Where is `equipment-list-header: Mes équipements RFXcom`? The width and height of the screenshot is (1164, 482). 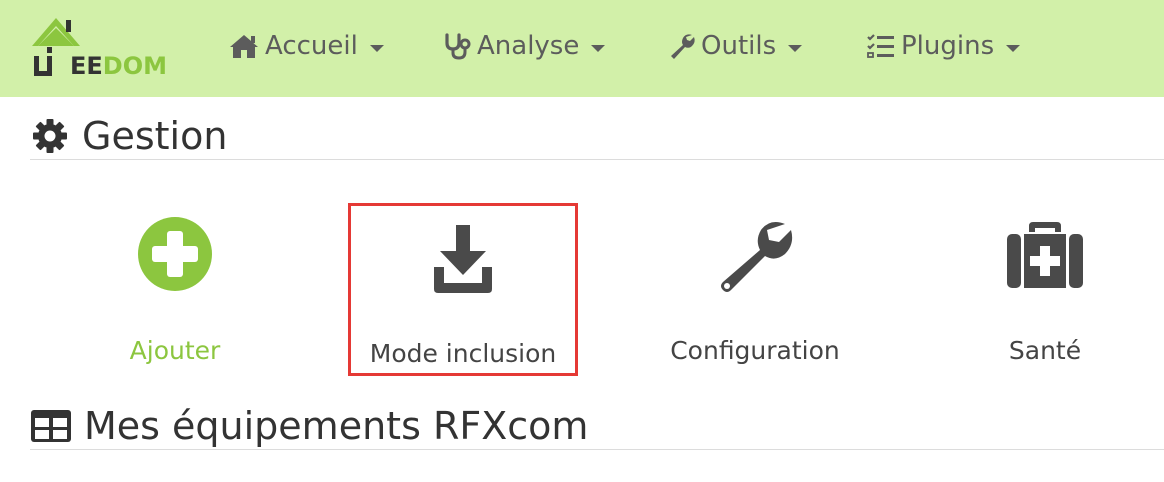
equipment-list-header: Mes équipements RFXcom is located at coordinates (597, 426).